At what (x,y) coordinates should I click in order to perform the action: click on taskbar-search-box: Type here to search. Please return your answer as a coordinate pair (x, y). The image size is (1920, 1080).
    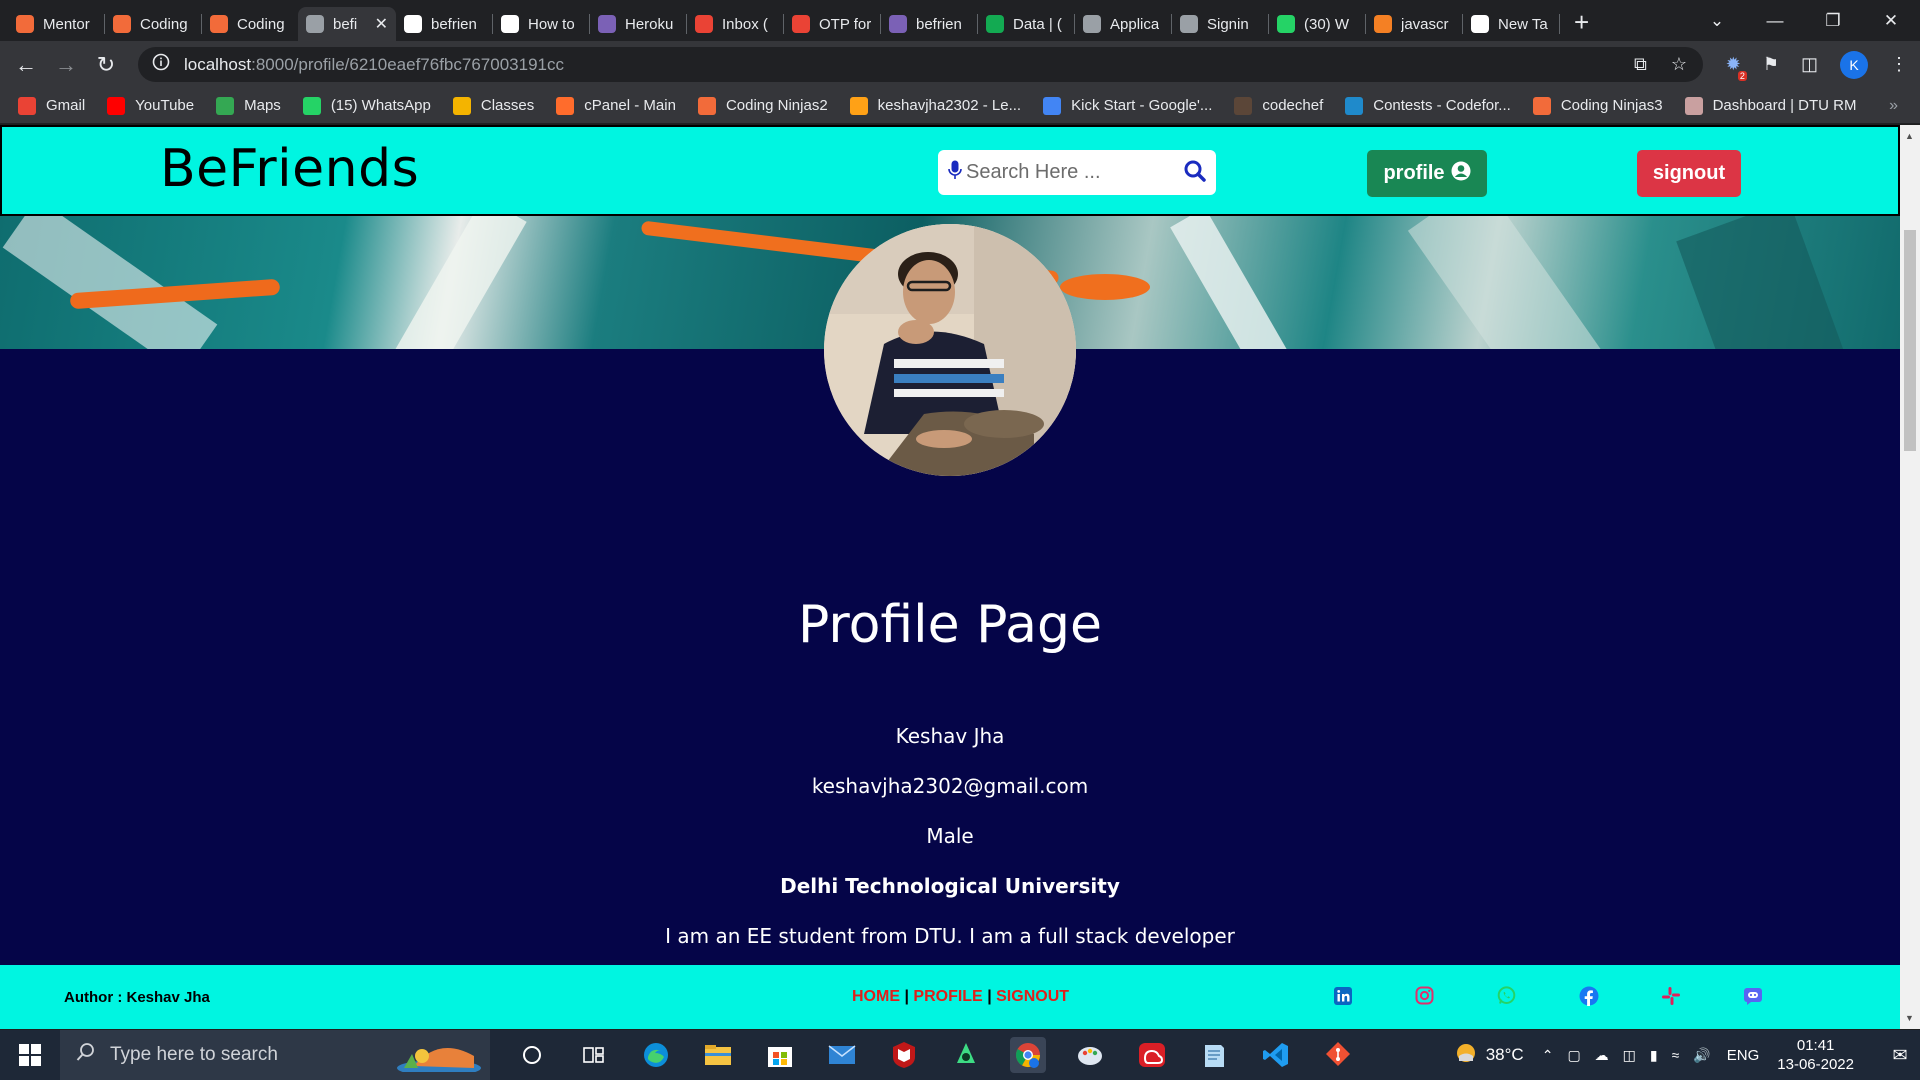
    Looking at the image, I should click on (275, 1055).